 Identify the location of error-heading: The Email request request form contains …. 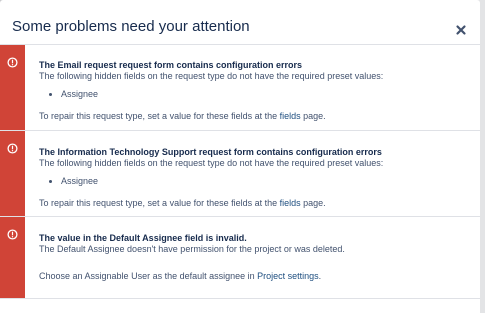
(171, 65).